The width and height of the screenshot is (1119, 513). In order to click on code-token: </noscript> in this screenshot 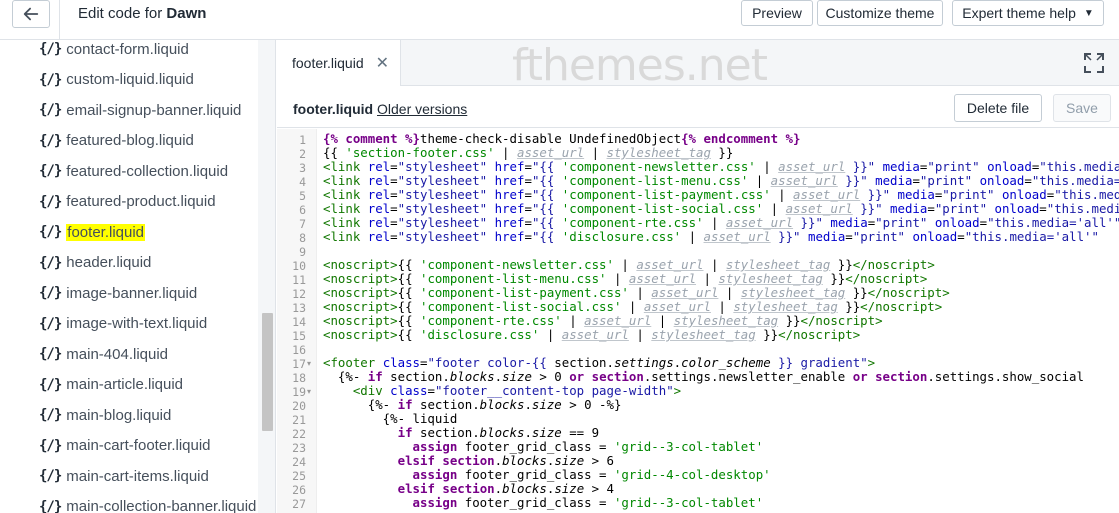, I will do `click(901, 306)`.